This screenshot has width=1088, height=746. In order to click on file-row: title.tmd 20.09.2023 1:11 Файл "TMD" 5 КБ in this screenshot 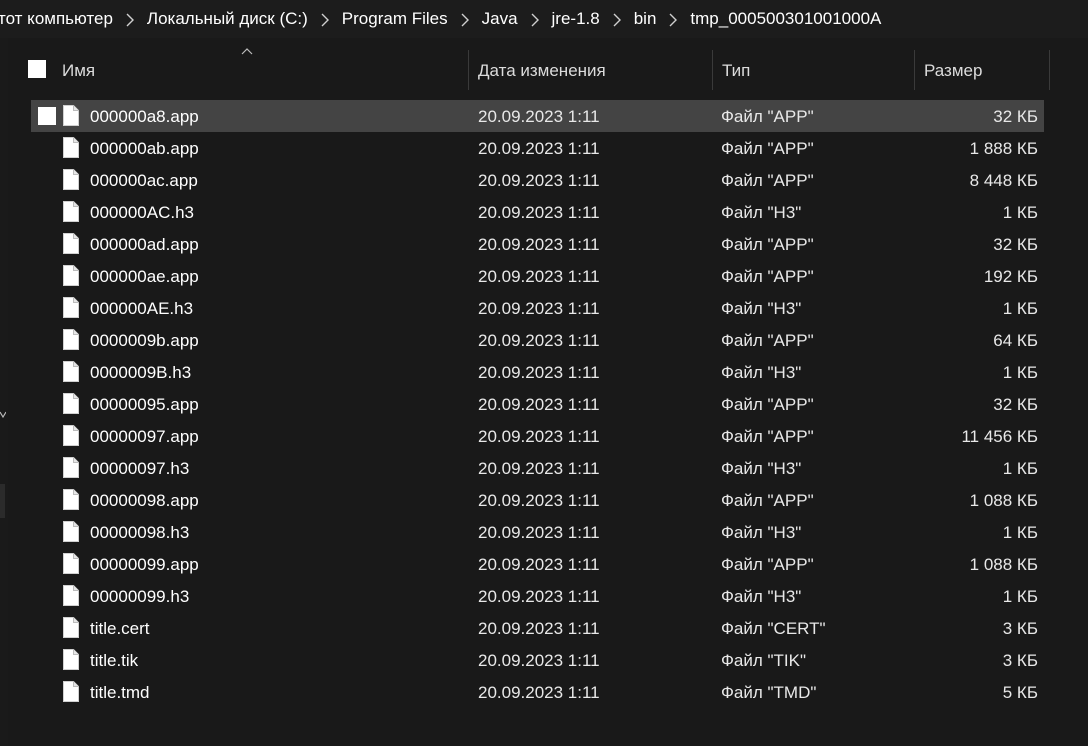, I will do `click(537, 692)`.